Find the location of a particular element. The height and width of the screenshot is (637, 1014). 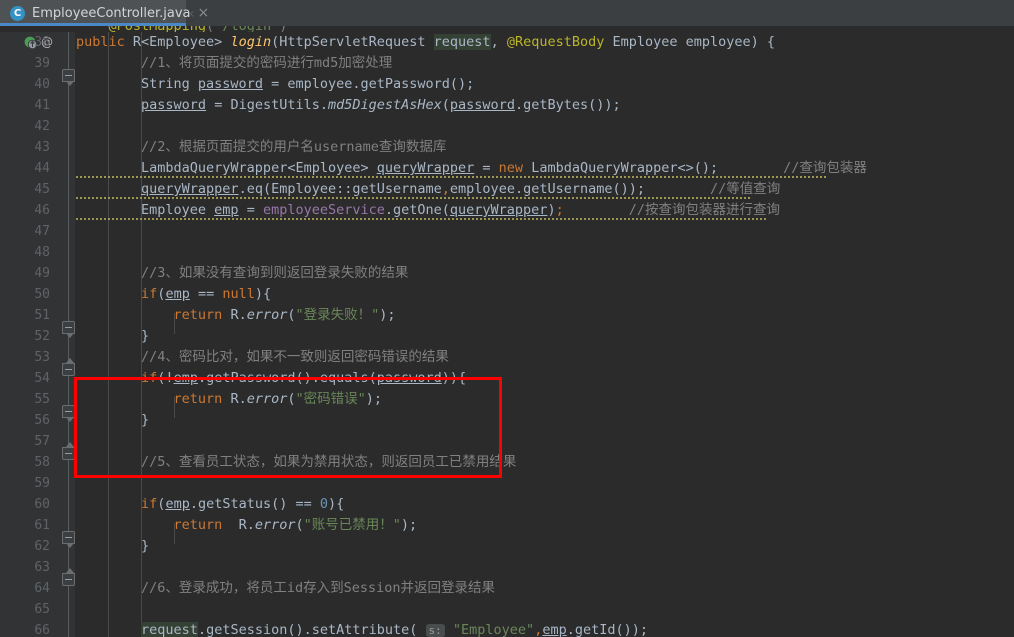

line-number: 60 is located at coordinates (42, 504).